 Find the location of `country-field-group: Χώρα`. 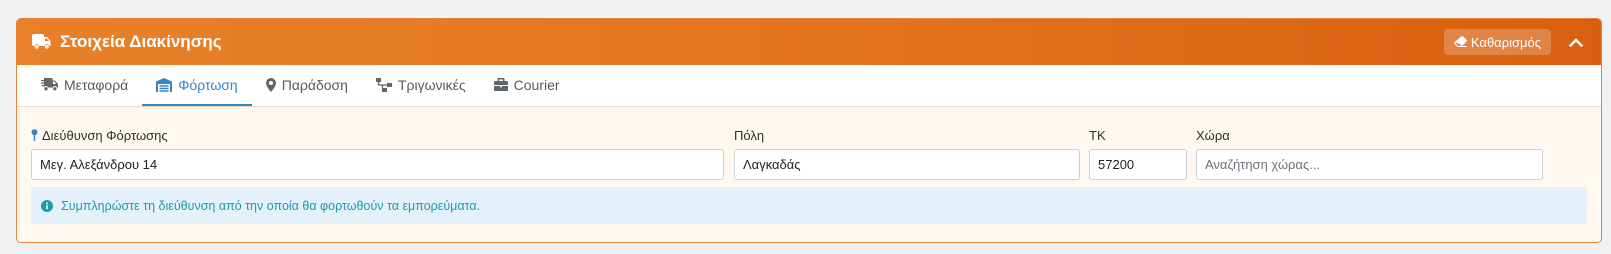

country-field-group: Χώρα is located at coordinates (1369, 153).